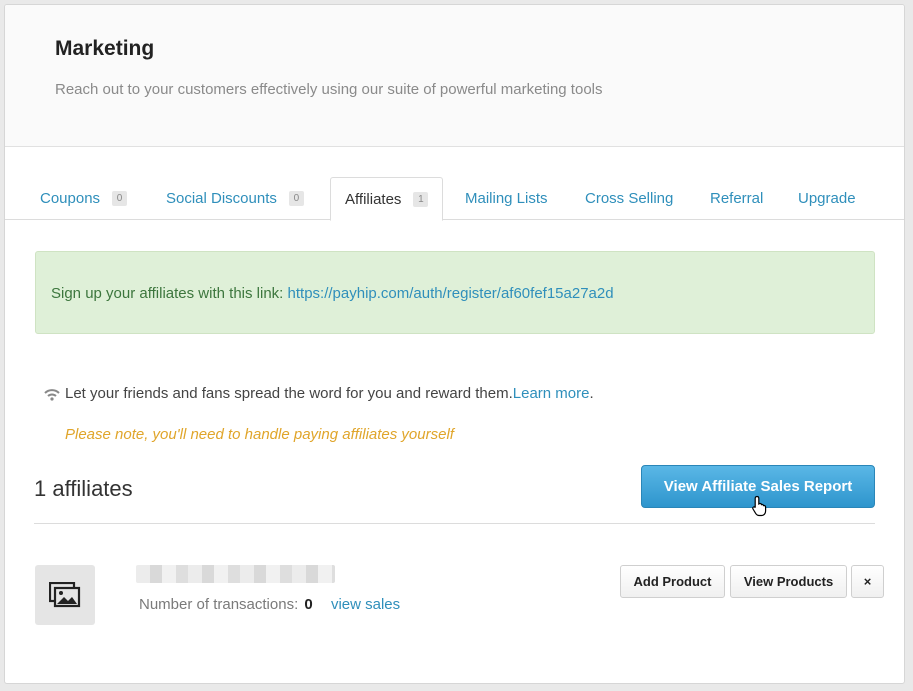 This screenshot has width=913, height=691. I want to click on tab-mailing-lists: Mailing Lists, so click(506, 198).